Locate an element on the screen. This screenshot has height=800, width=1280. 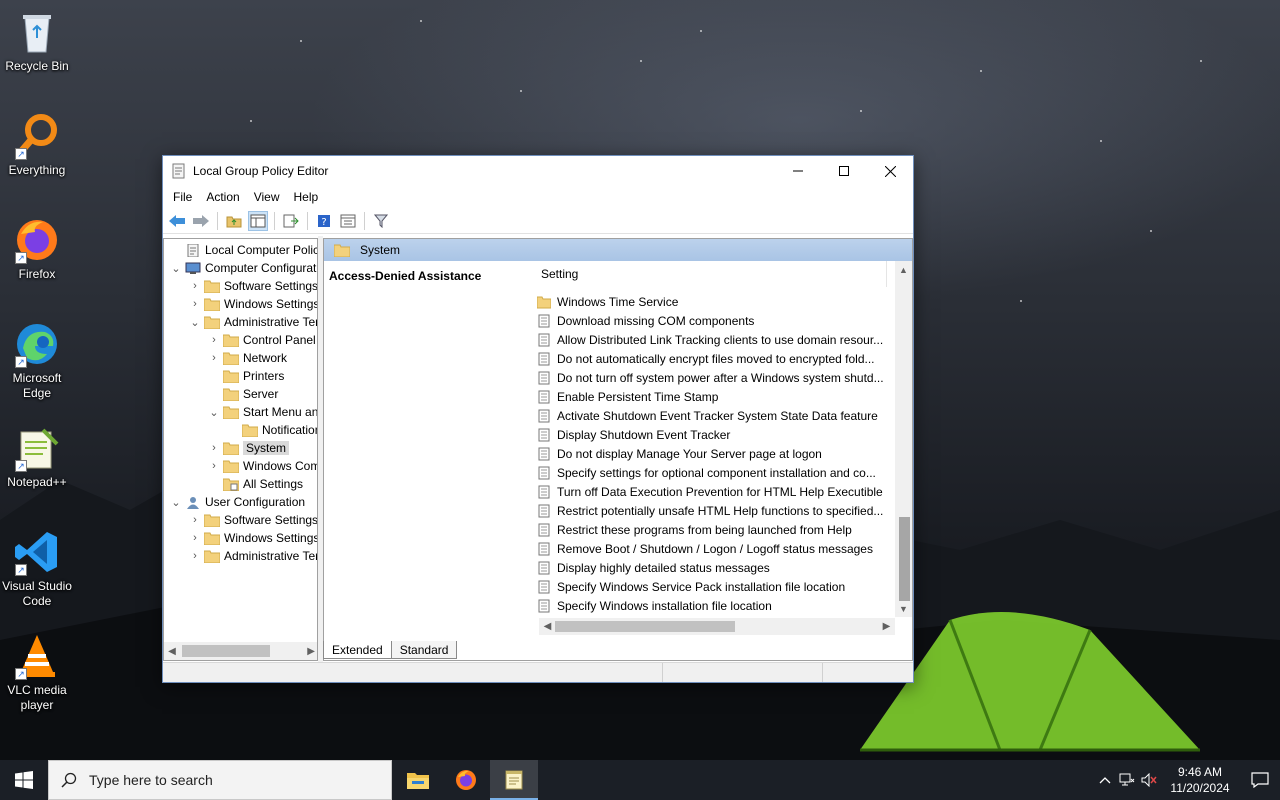
horizontal-scroll-thumb is located at coordinates (645, 626).